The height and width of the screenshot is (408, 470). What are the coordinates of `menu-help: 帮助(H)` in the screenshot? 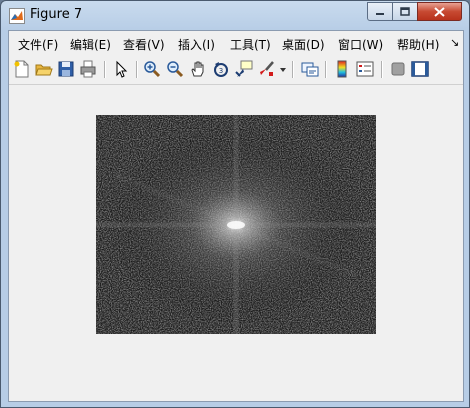 It's located at (418, 44).